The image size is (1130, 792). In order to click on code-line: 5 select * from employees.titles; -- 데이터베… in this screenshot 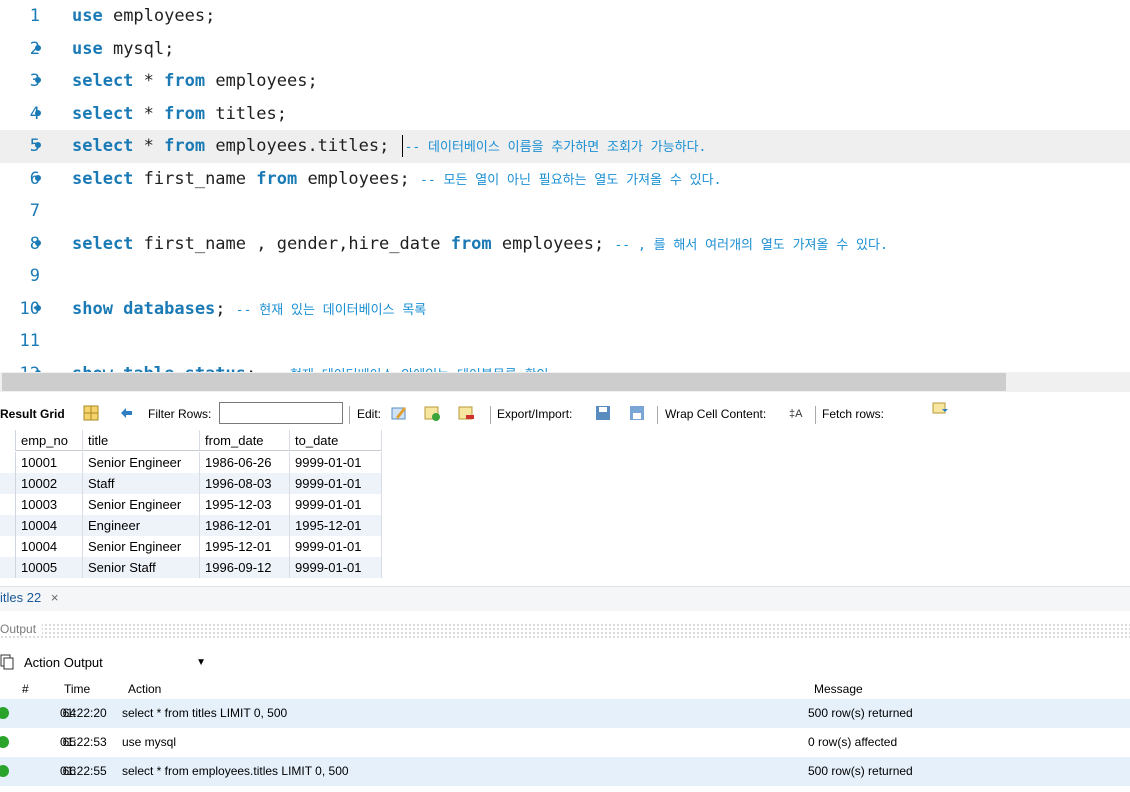, I will do `click(565, 146)`.